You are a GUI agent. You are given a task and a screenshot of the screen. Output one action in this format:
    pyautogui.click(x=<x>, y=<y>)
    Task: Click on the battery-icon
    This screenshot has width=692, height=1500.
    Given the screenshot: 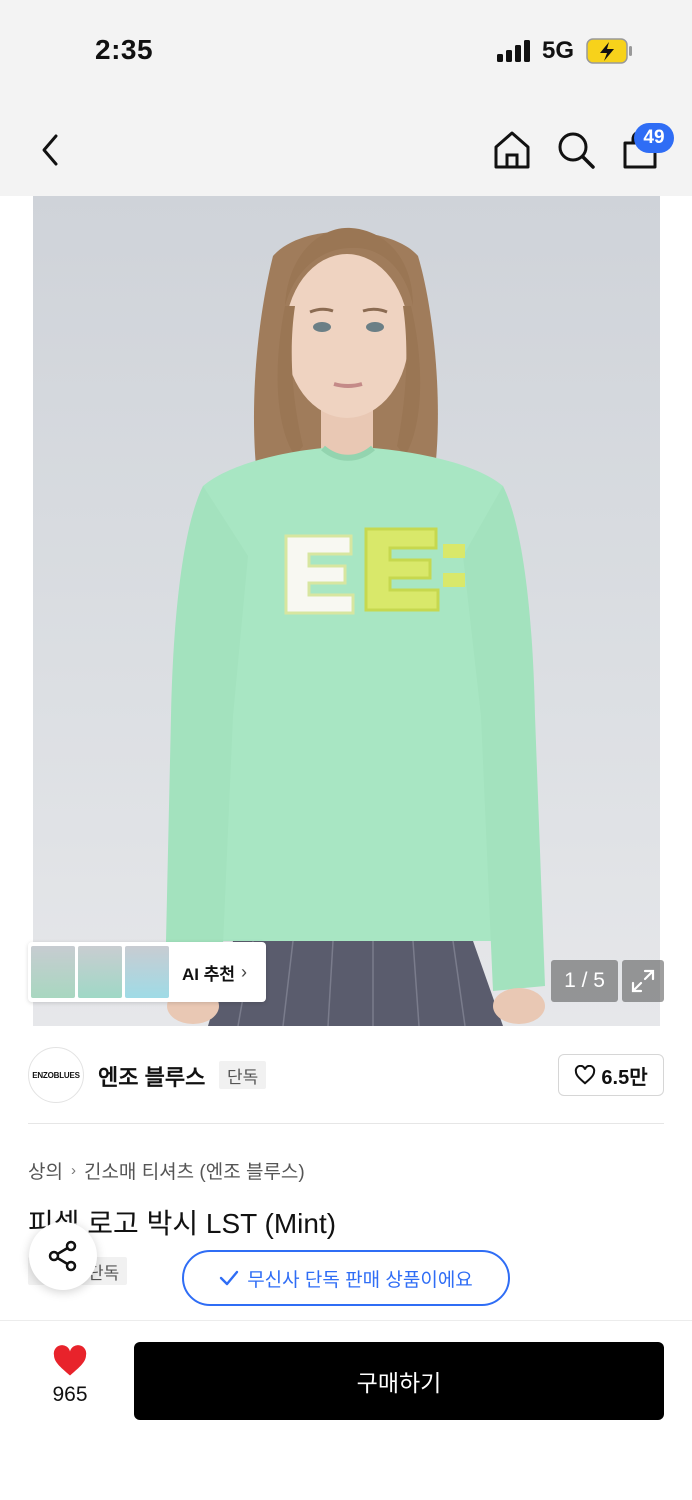 What is the action you would take?
    pyautogui.click(x=609, y=51)
    